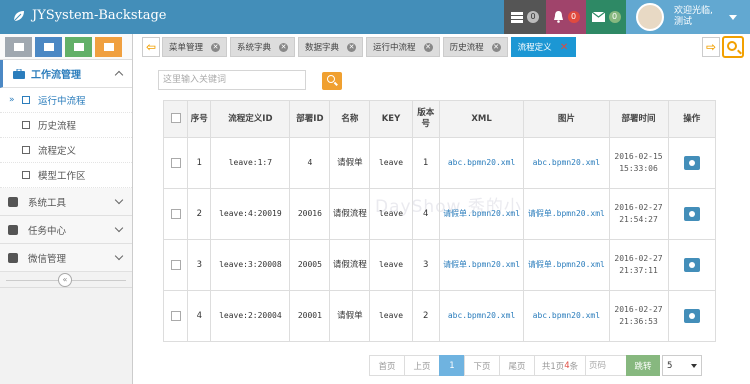 Image resolution: width=750 pixels, height=384 pixels. Describe the element at coordinates (26, 100) in the screenshot. I see `running-process-icon` at that location.